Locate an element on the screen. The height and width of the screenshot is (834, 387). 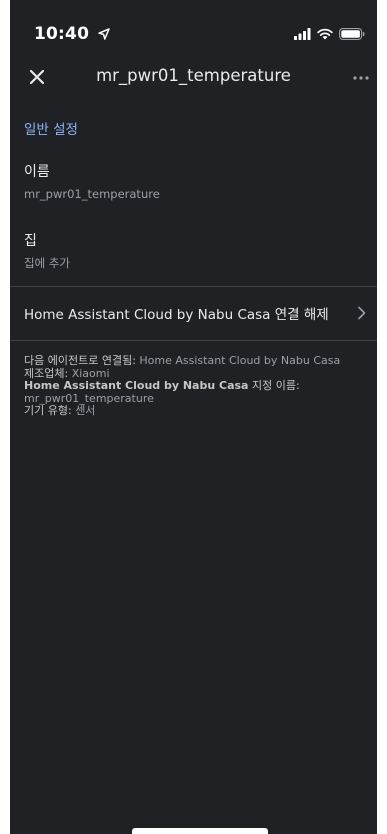
more-options-button is located at coordinates (361, 77).